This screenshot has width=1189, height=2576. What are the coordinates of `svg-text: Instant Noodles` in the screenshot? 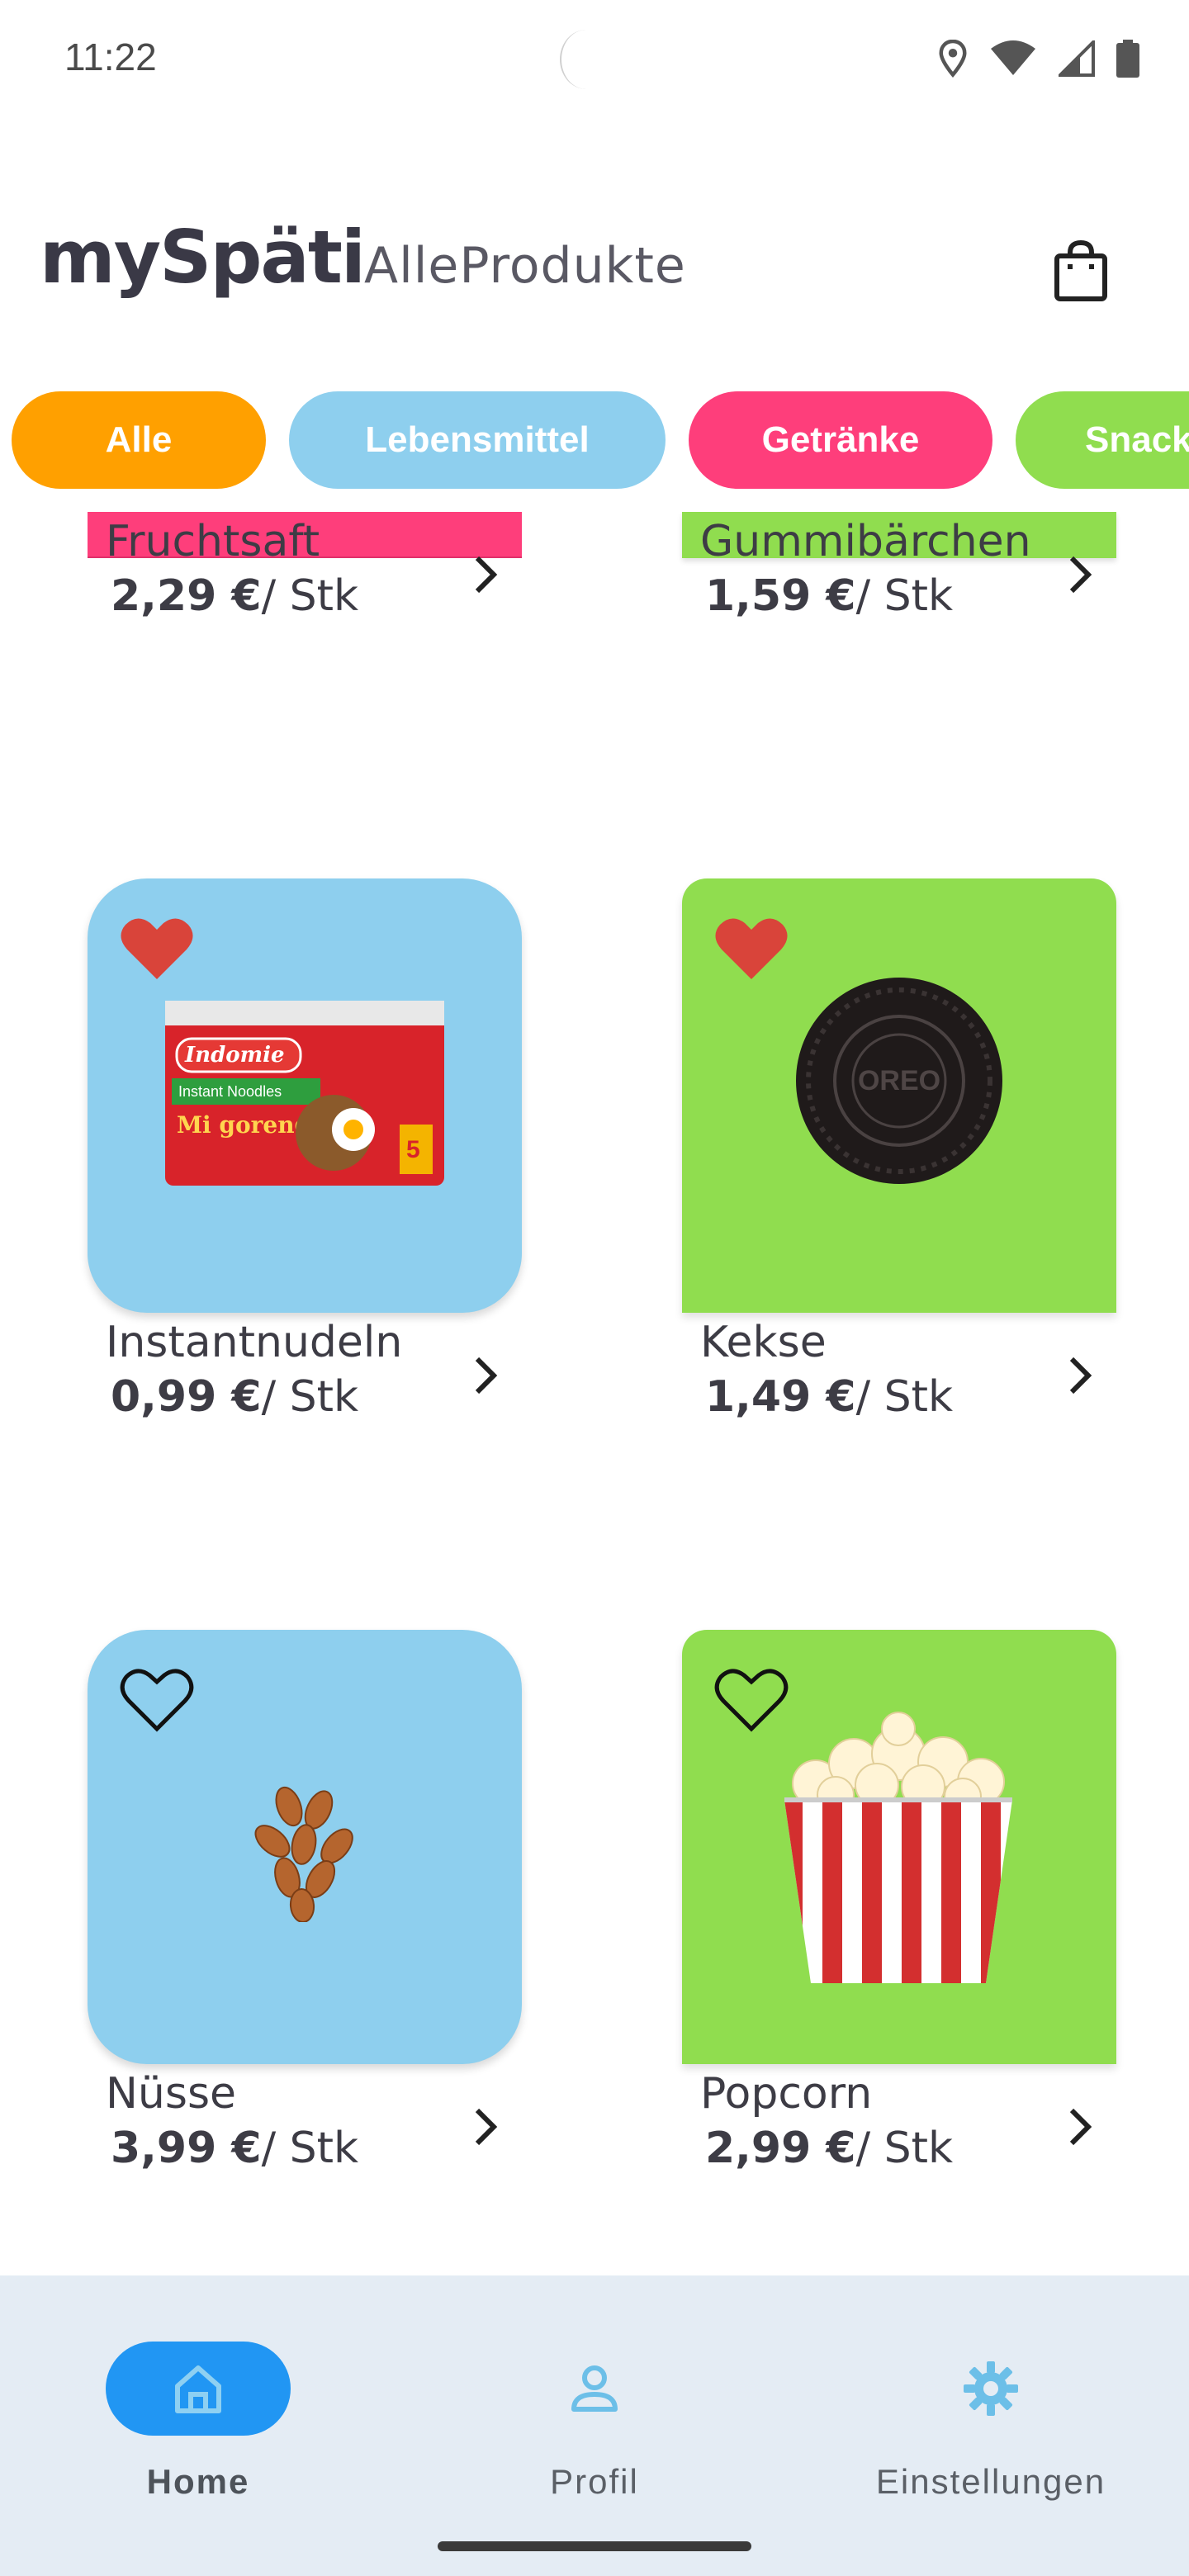 It's located at (230, 1091).